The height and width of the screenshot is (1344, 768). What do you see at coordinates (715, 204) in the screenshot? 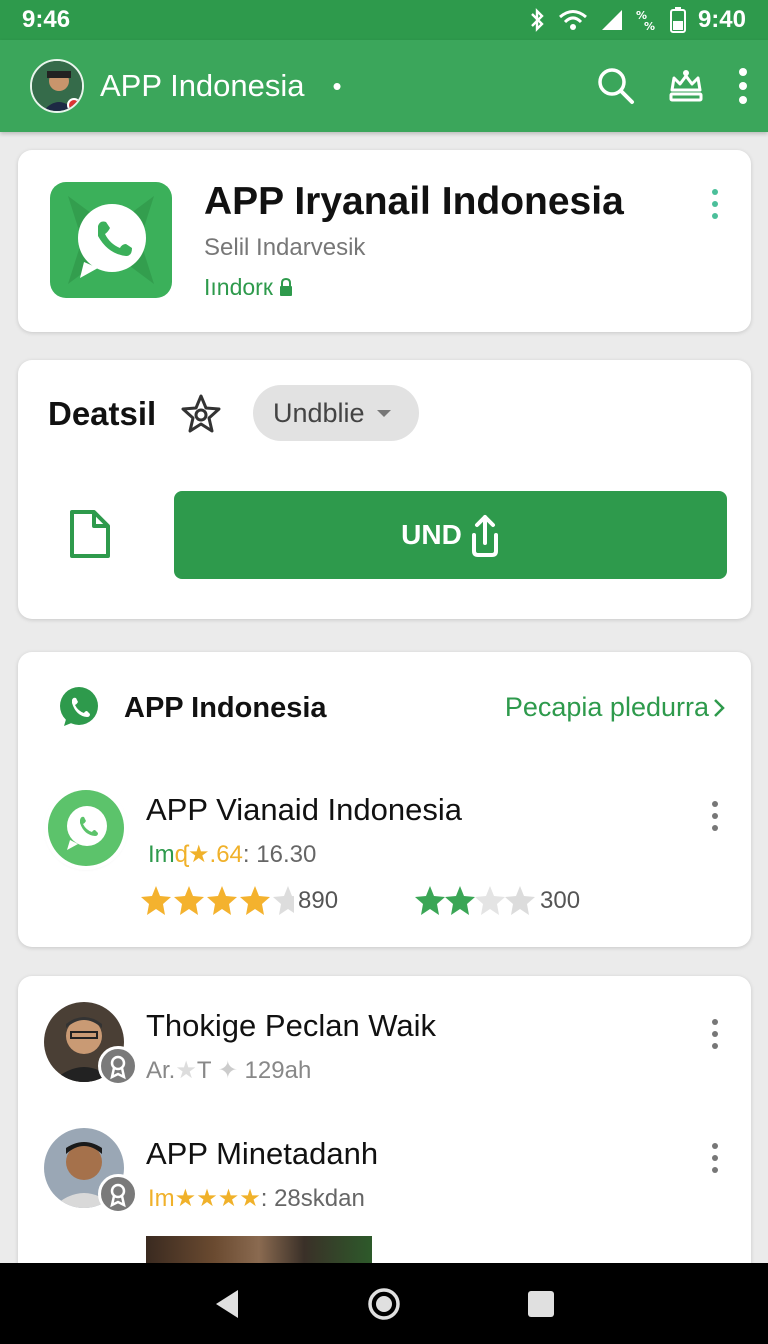
I see `card-more-icon` at bounding box center [715, 204].